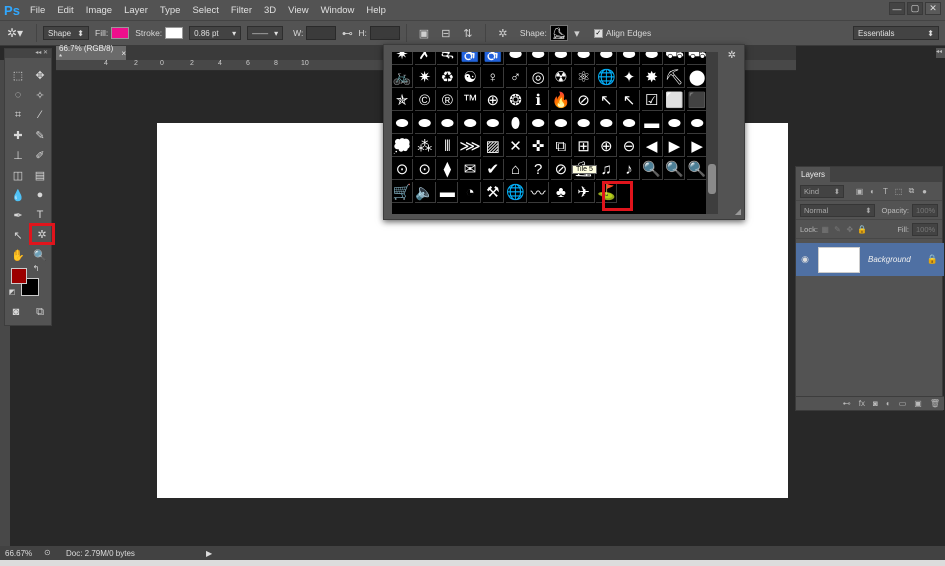  What do you see at coordinates (448, 77) in the screenshot?
I see `shape-tile: ♻` at bounding box center [448, 77].